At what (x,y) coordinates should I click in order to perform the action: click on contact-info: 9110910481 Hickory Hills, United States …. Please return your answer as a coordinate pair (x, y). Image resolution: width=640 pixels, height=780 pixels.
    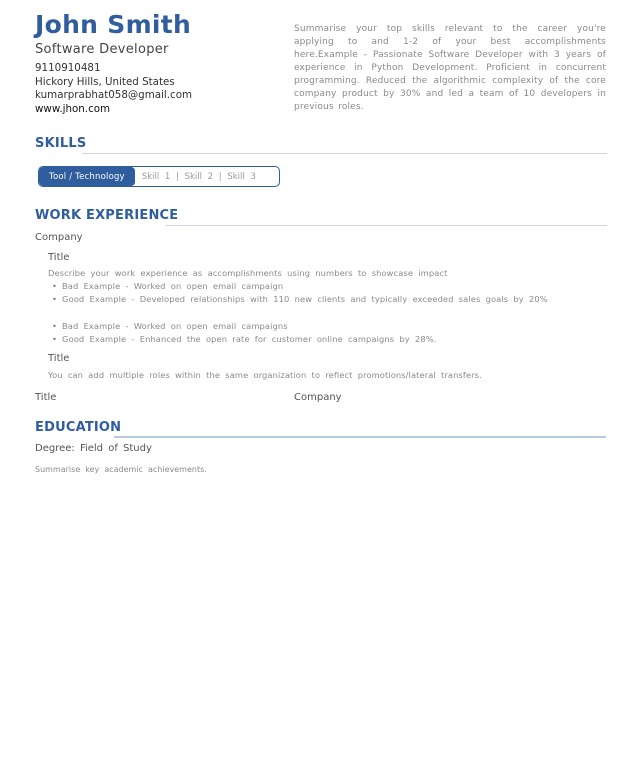
    Looking at the image, I should click on (113, 89).